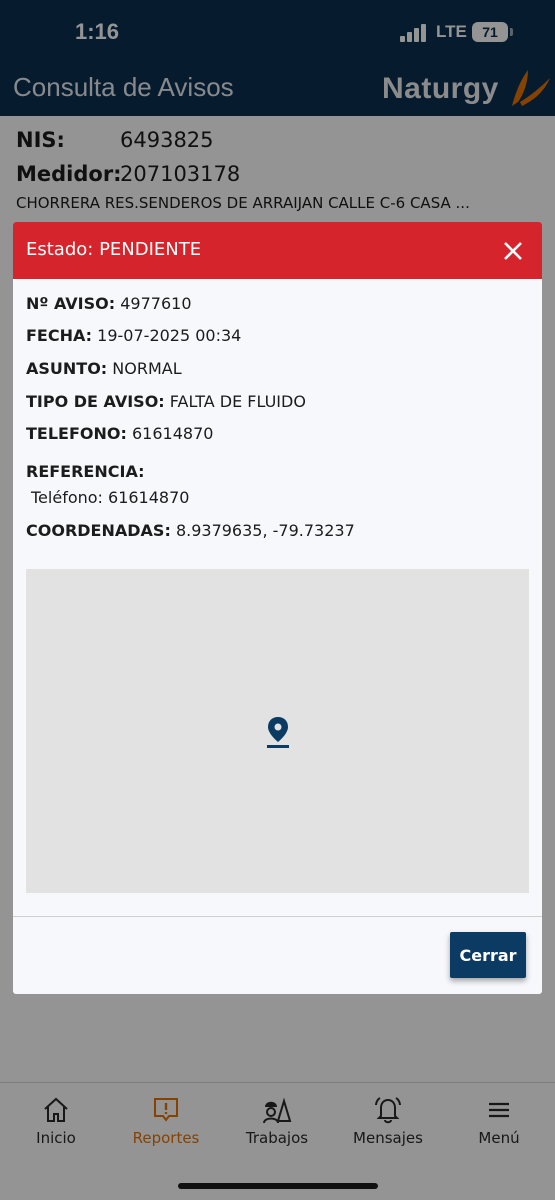 The height and width of the screenshot is (1200, 555). I want to click on telefono-field: TELEFONO: 61614870, so click(119, 433).